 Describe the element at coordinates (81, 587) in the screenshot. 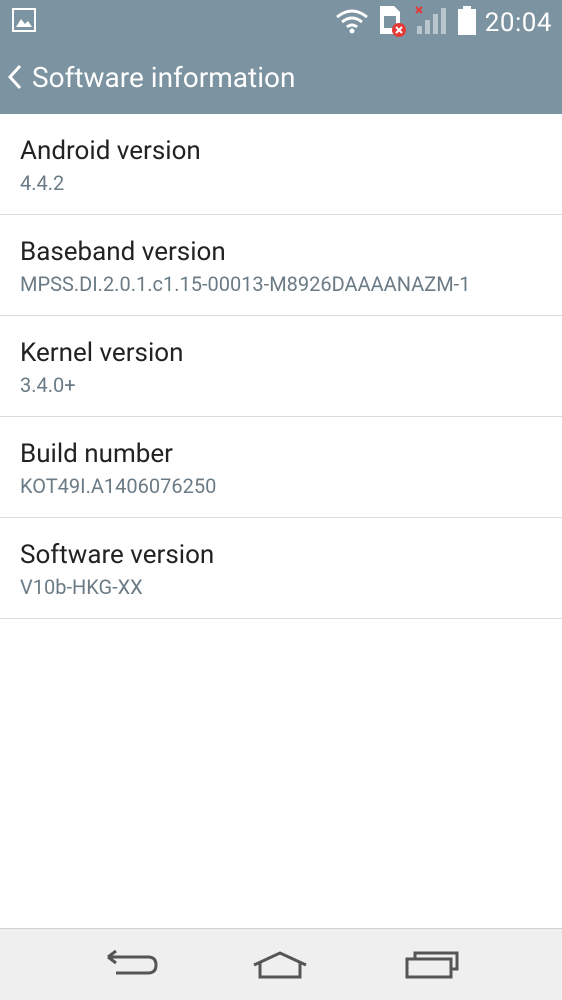

I see `item-value: V10b-HKG-XX` at that location.